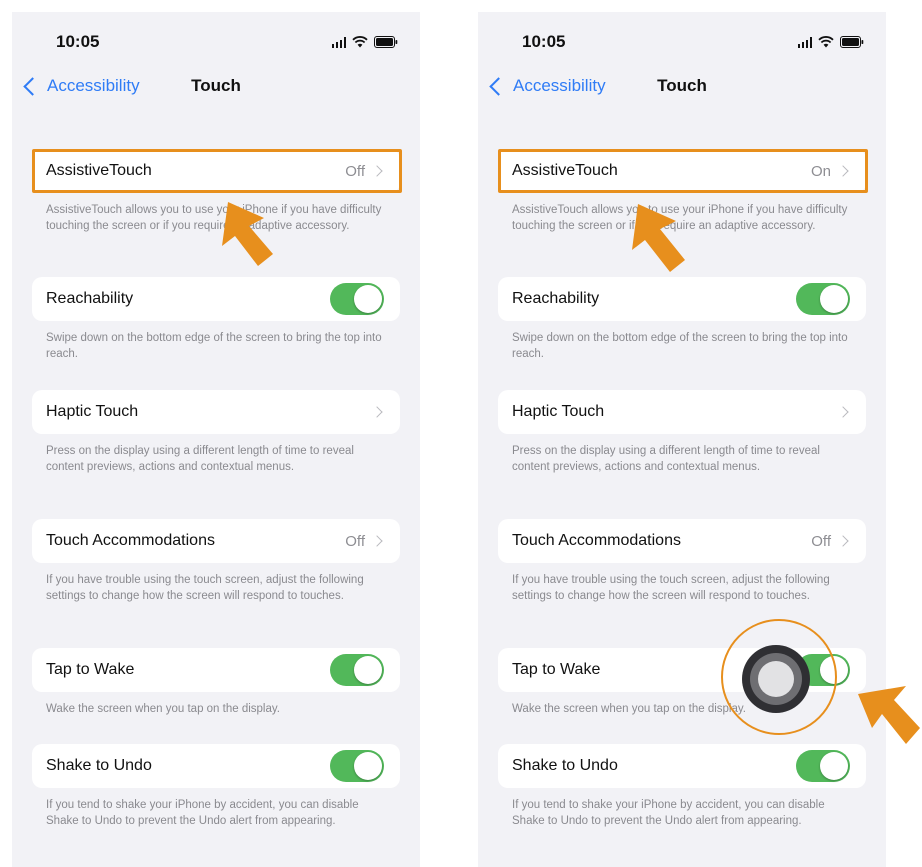 This screenshot has height=867, width=922. Describe the element at coordinates (90, 669) in the screenshot. I see `row-label: Tap to Wake` at that location.